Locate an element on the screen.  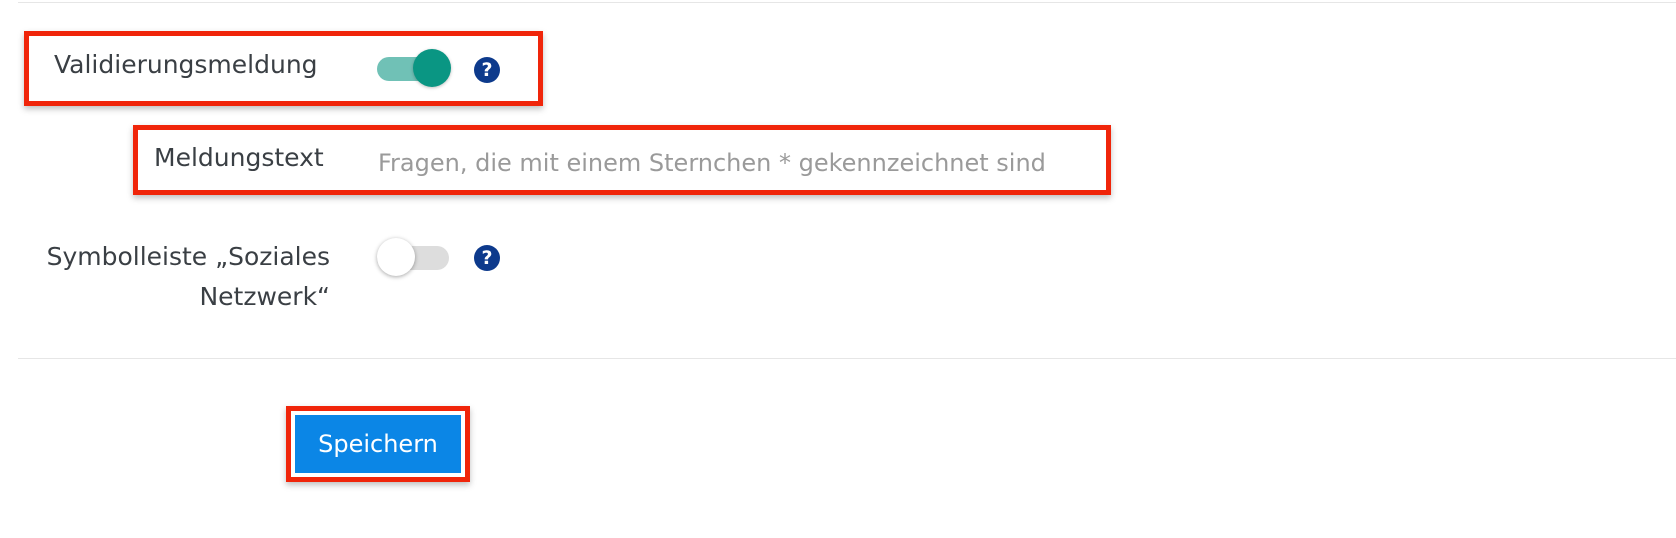
message-text-label: Meldungstext is located at coordinates (239, 157).